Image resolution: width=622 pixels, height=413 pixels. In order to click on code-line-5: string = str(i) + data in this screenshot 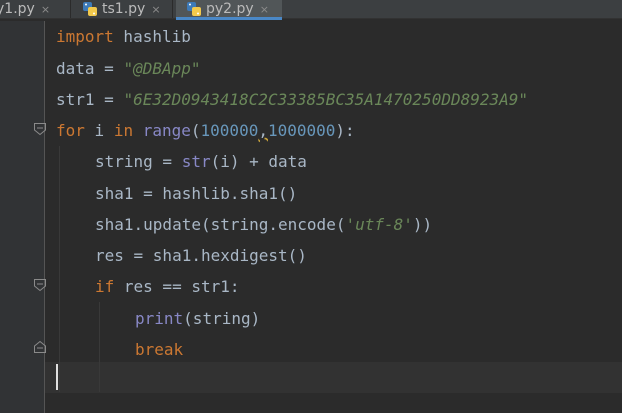, I will do `click(201, 162)`.